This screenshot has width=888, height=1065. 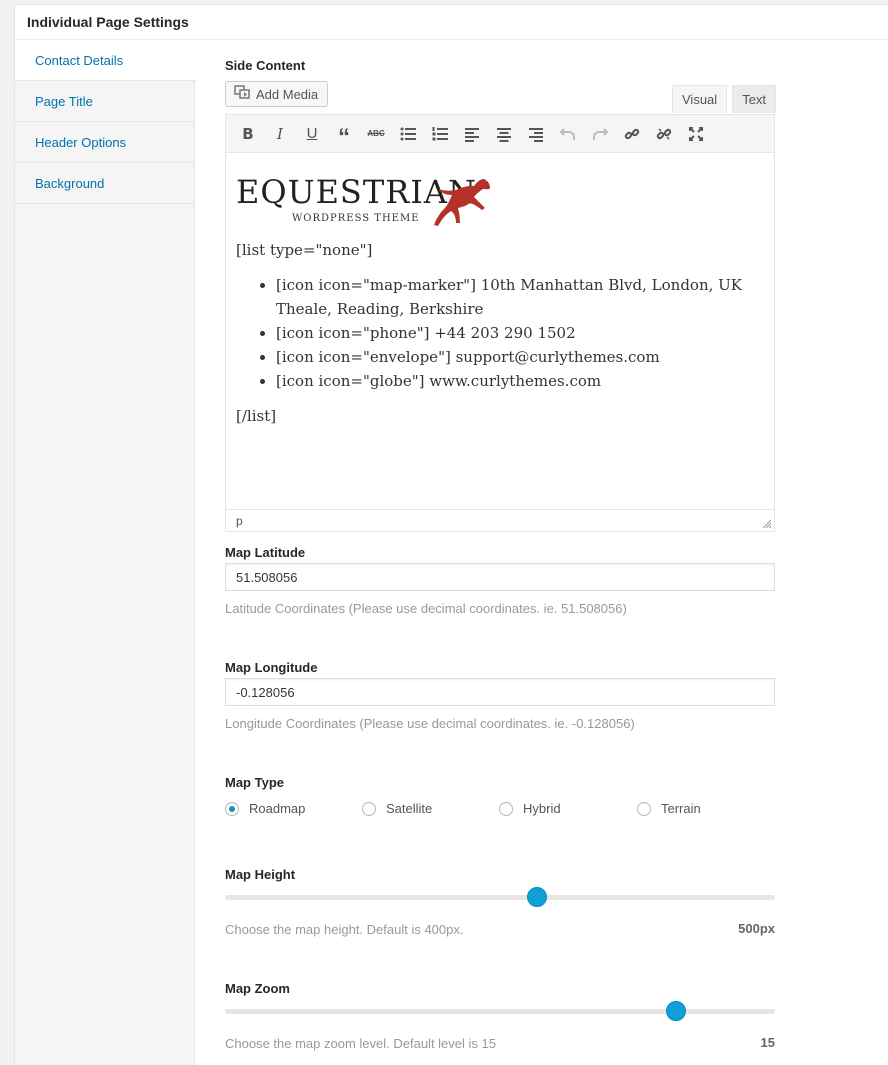 What do you see at coordinates (287, 94) in the screenshot?
I see `add-media-label: Add Media` at bounding box center [287, 94].